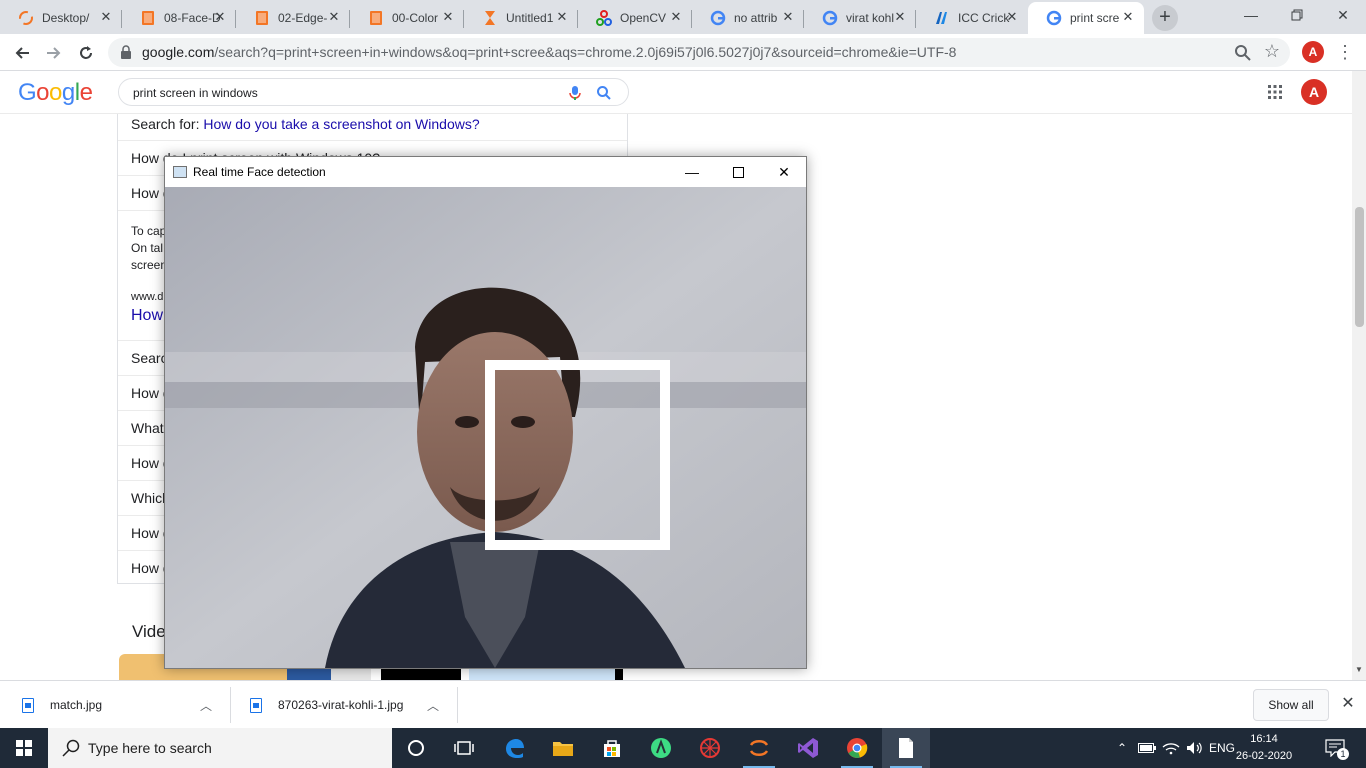 The height and width of the screenshot is (768, 1366). What do you see at coordinates (1343, 15) in the screenshot?
I see `window-close-icon: ✕` at bounding box center [1343, 15].